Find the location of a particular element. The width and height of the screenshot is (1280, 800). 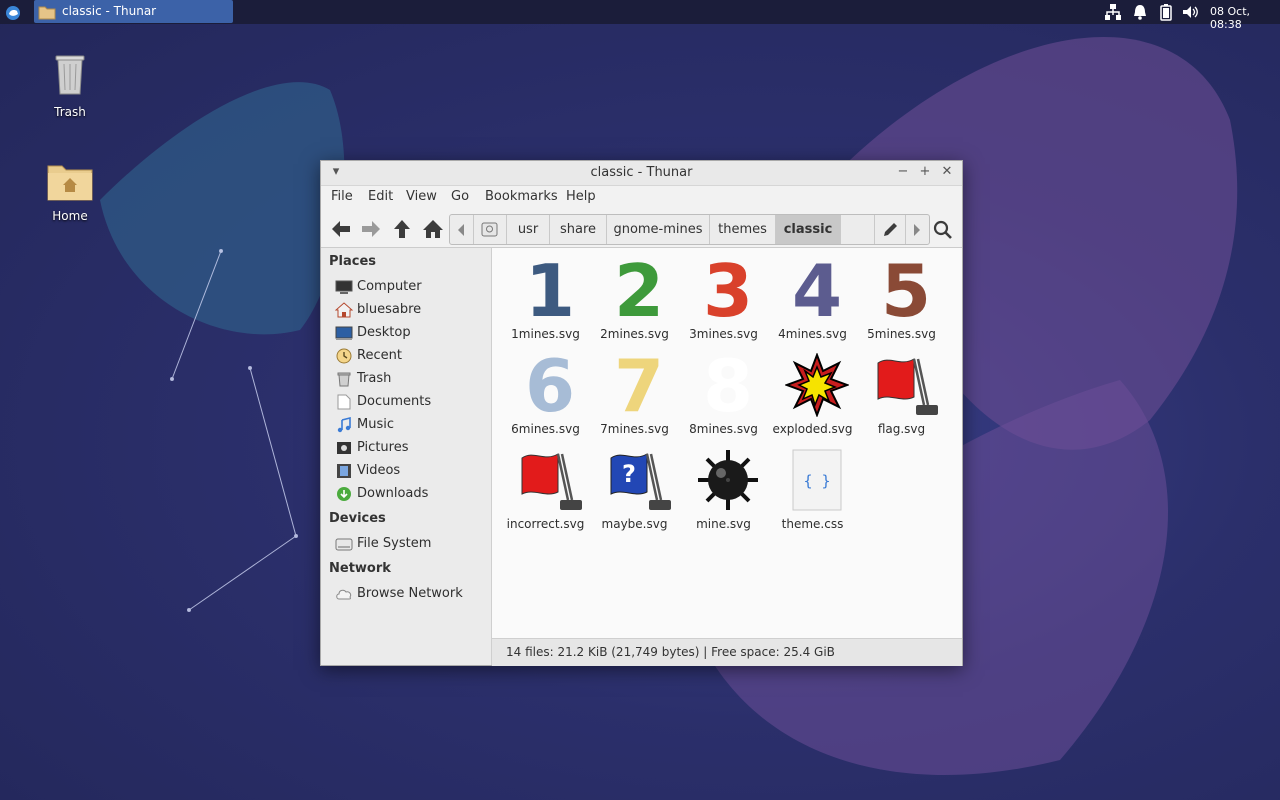

sidebar-item-label: Browse Network is located at coordinates (410, 593).